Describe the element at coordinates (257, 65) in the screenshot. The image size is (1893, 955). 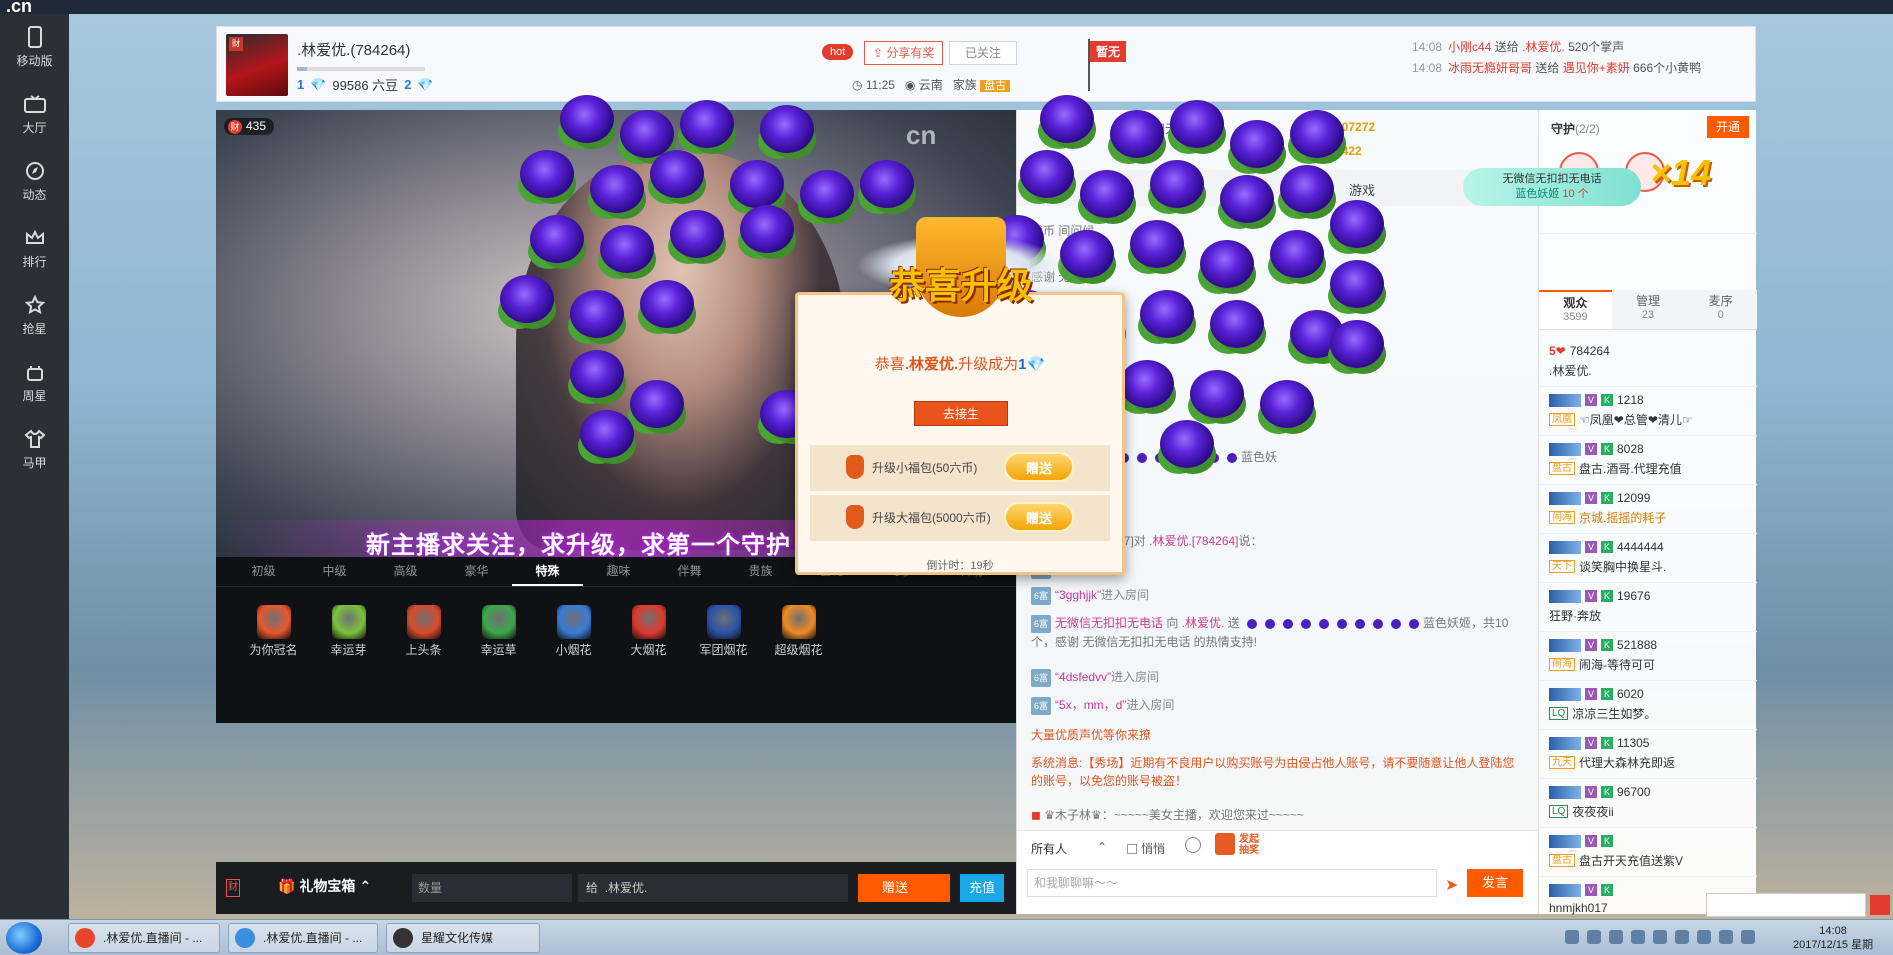
I see `anchor-avatar: 财` at that location.